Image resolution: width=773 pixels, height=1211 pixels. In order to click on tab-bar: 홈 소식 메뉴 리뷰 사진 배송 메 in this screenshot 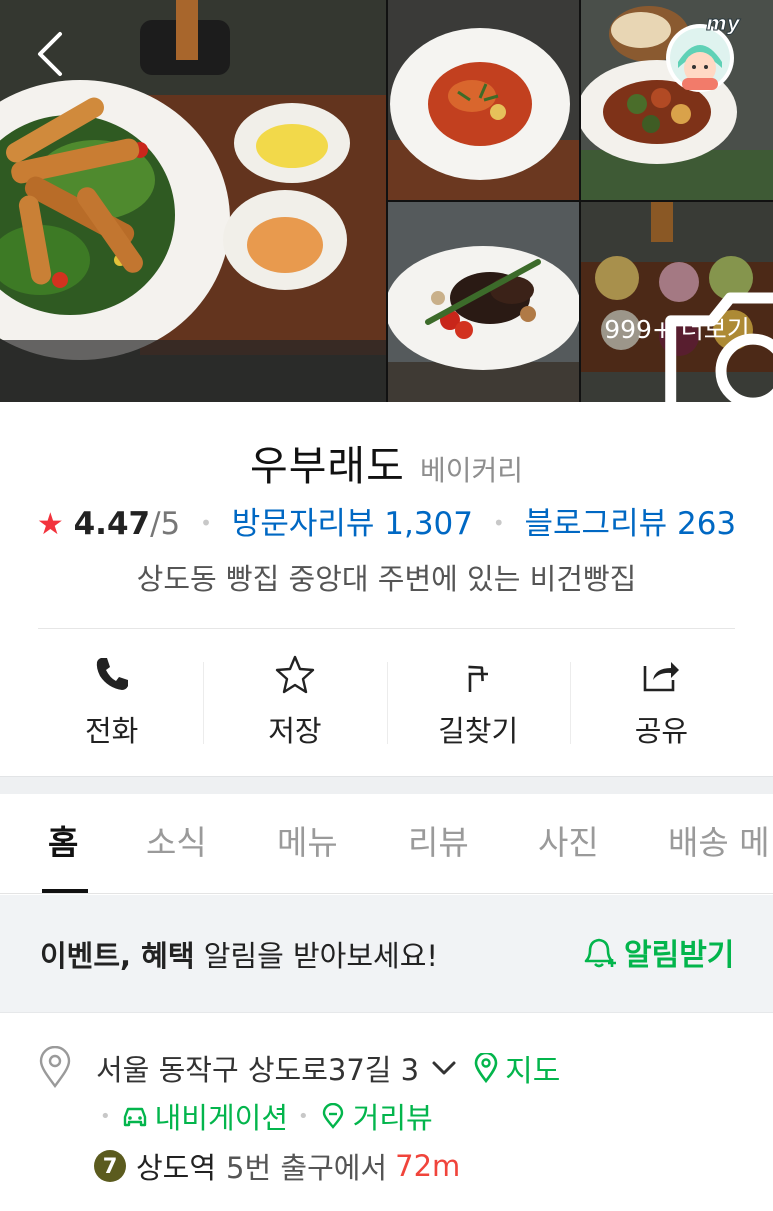, I will do `click(386, 844)`.